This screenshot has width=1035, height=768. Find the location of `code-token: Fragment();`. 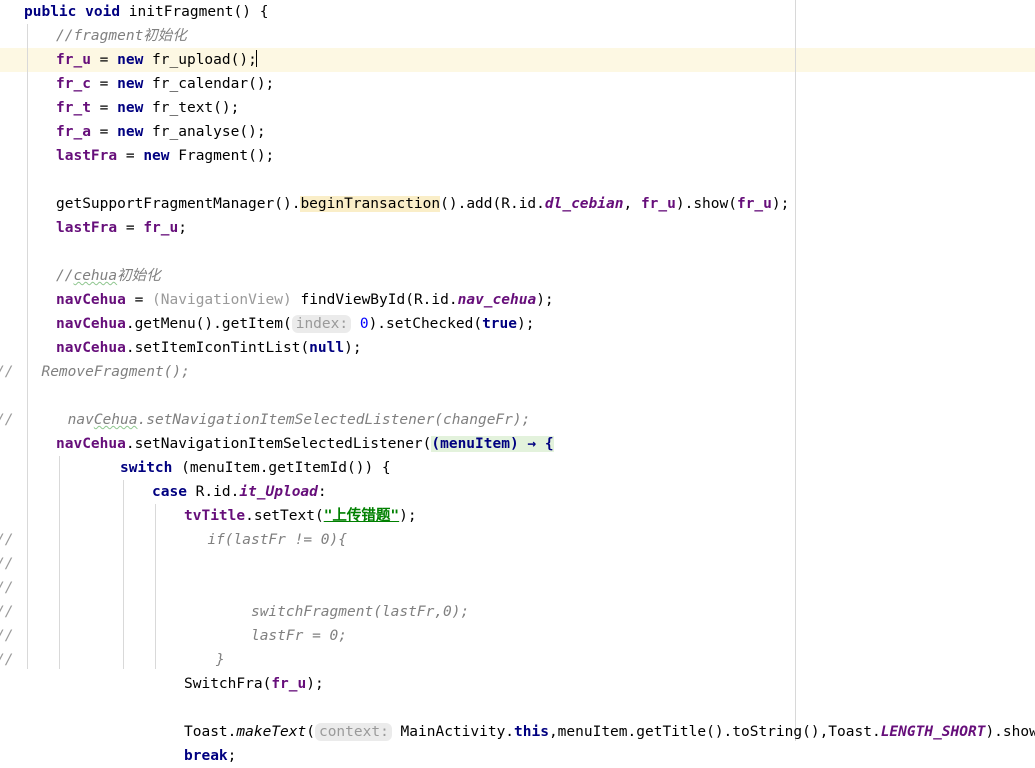

code-token: Fragment(); is located at coordinates (222, 156).